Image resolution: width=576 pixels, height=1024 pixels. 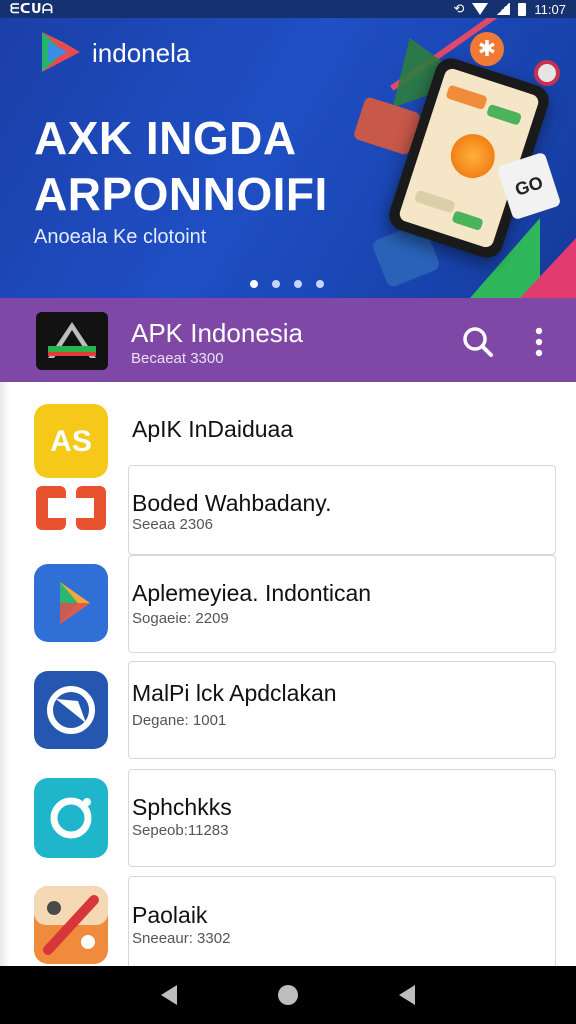 I want to click on svg-text: AS, so click(x=71, y=441).